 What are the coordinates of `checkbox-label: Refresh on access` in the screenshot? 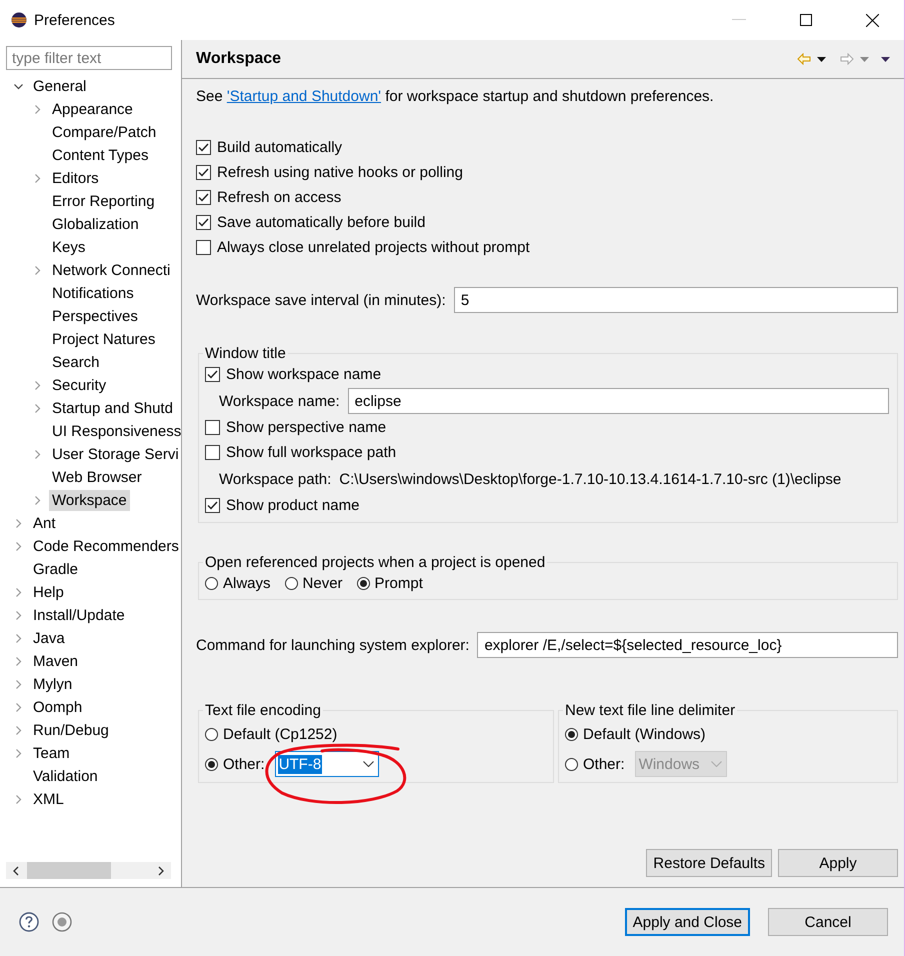 It's located at (279, 197).